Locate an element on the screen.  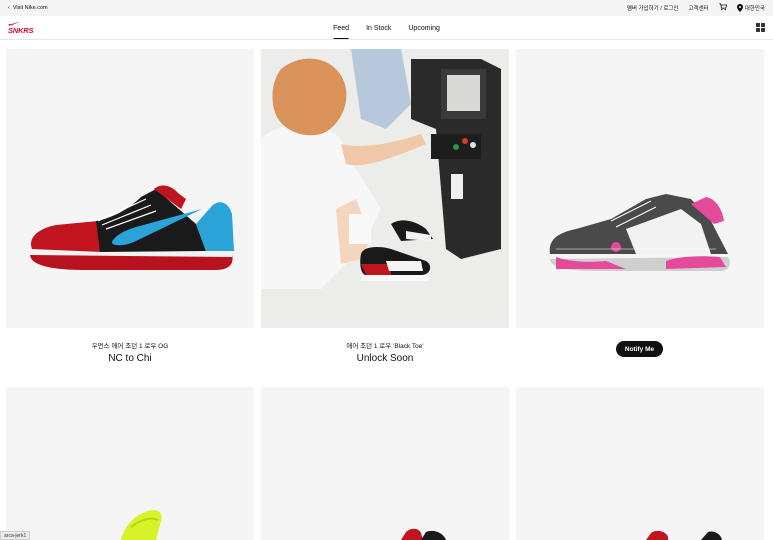
status-bar-url: arca-jerk1 is located at coordinates (15, 535).